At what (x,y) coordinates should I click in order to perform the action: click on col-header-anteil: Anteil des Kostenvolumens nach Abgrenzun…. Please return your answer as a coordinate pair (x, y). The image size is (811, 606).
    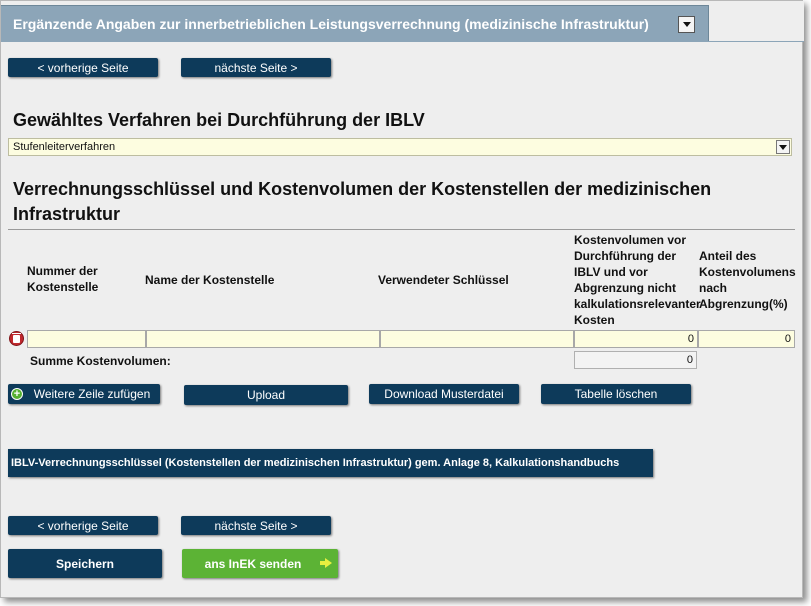
    Looking at the image, I should click on (747, 280).